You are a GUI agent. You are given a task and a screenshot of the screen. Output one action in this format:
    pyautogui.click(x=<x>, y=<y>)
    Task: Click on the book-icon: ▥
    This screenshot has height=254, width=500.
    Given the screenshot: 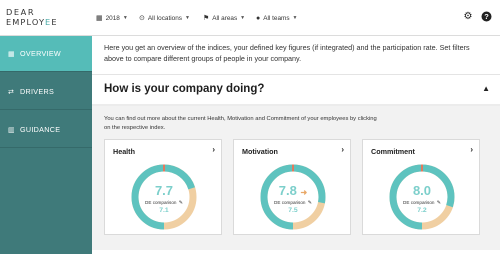 What is the action you would take?
    pyautogui.click(x=11, y=130)
    